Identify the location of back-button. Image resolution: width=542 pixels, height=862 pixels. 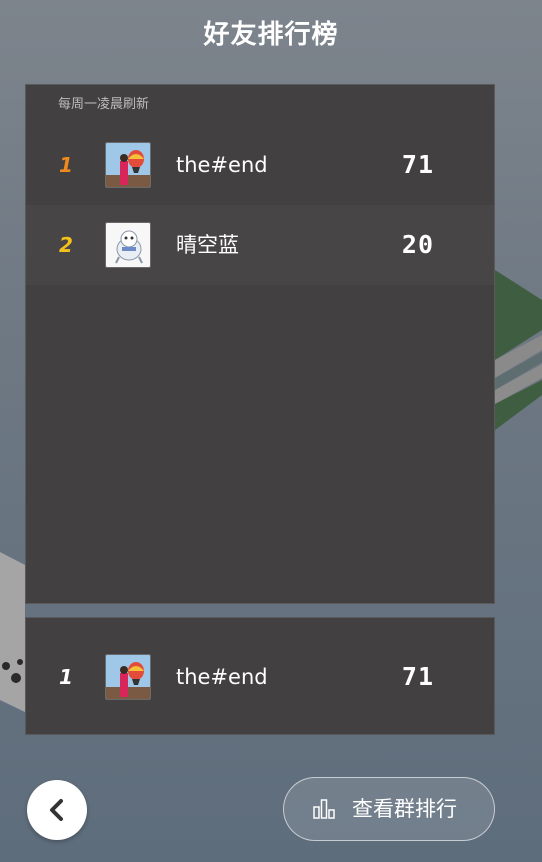
(57, 810).